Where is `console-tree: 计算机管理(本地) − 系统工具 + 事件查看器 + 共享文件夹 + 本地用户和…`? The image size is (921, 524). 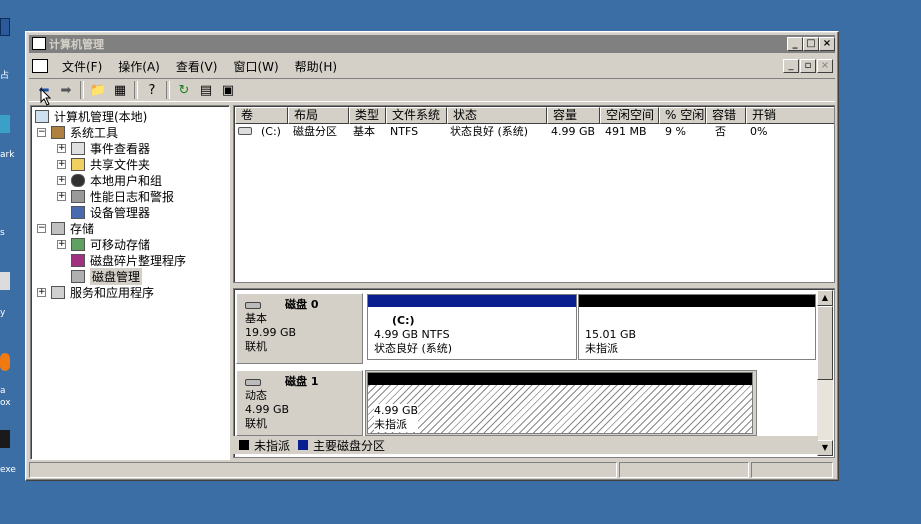
console-tree: 计算机管理(本地) − 系统工具 + 事件查看器 + 共享文件夹 + 本地用户和… is located at coordinates (130, 282).